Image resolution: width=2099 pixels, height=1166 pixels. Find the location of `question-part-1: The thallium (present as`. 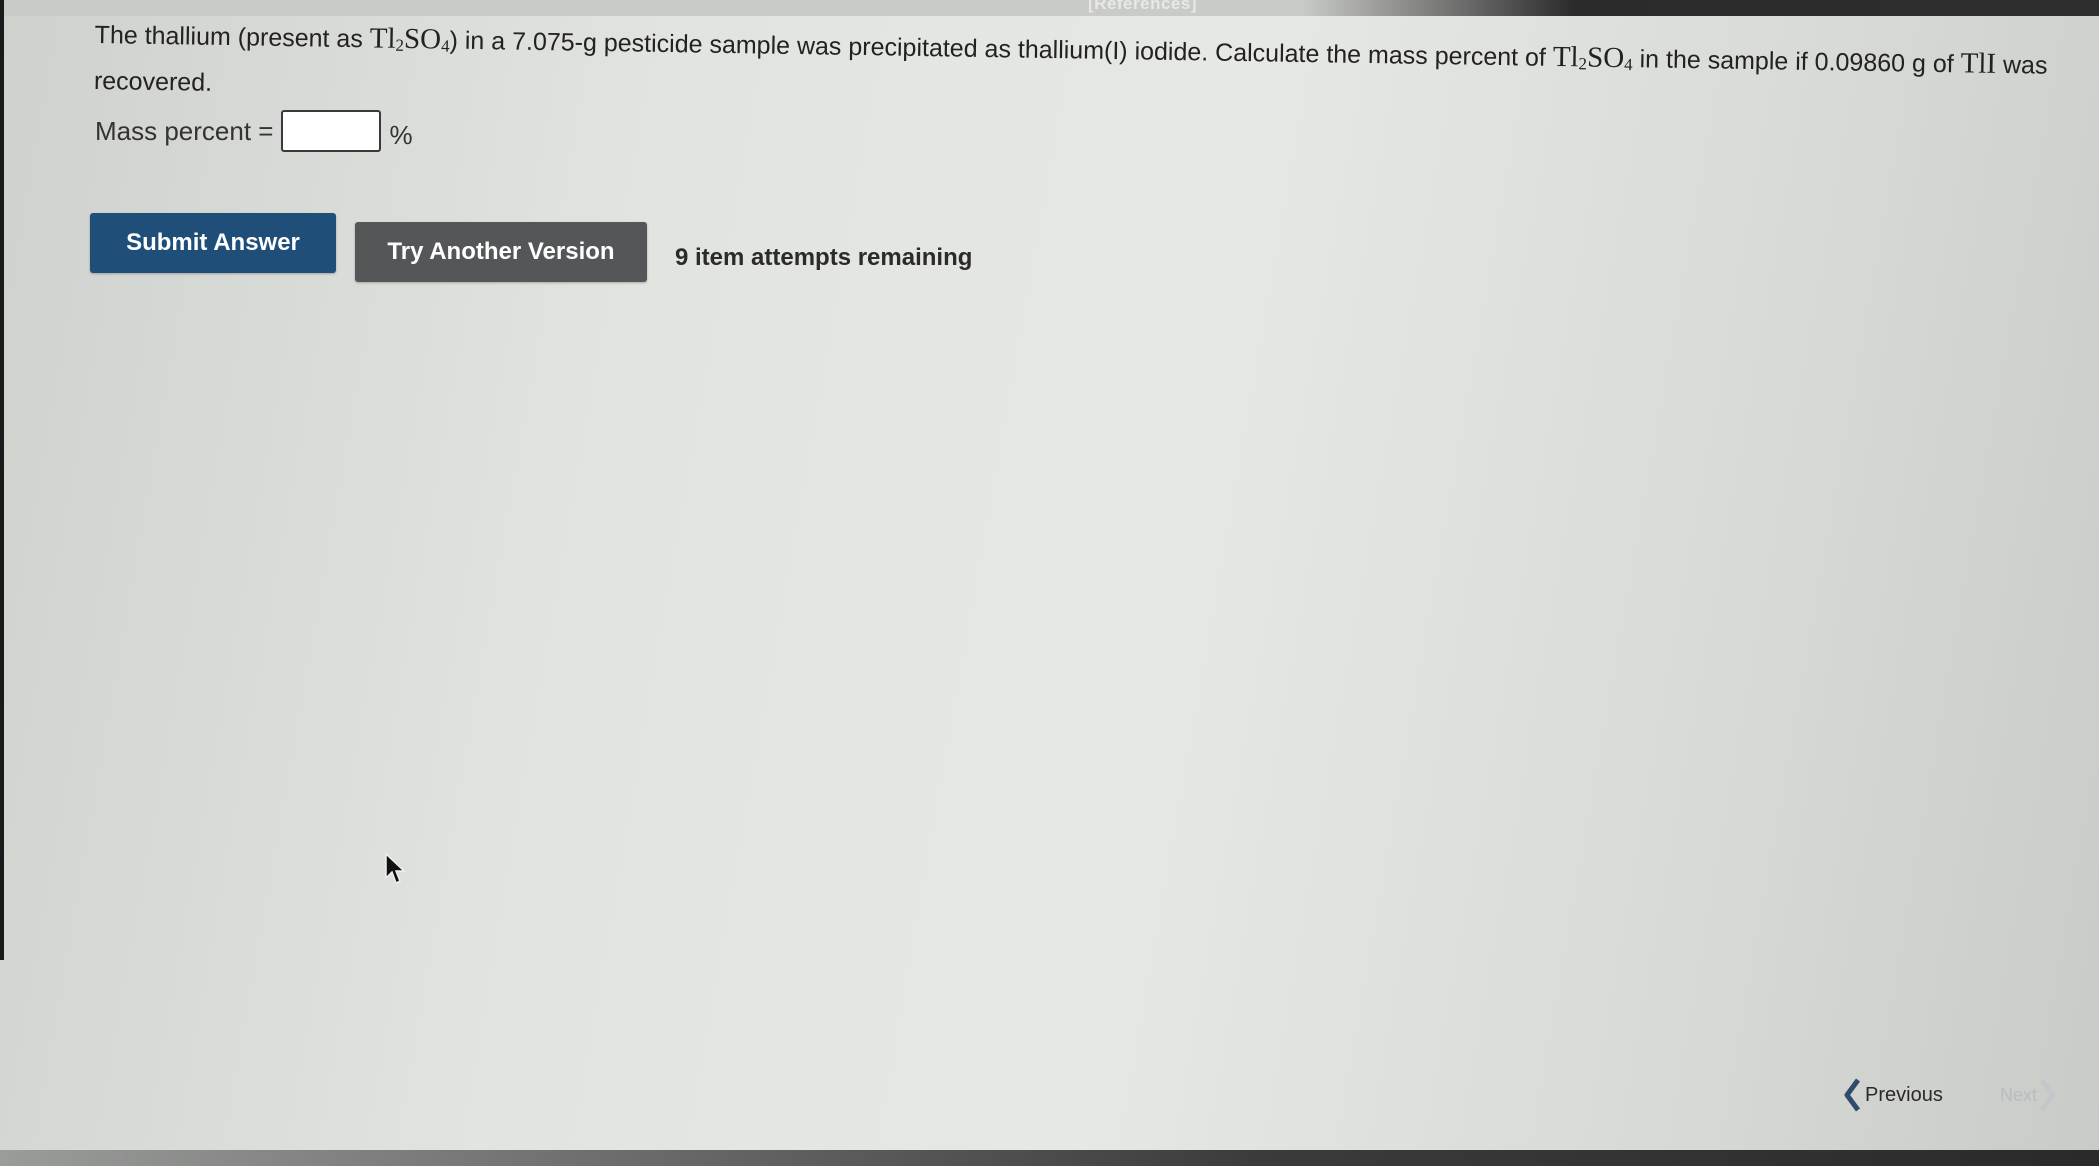

question-part-1: The thallium (present as is located at coordinates (232, 37).